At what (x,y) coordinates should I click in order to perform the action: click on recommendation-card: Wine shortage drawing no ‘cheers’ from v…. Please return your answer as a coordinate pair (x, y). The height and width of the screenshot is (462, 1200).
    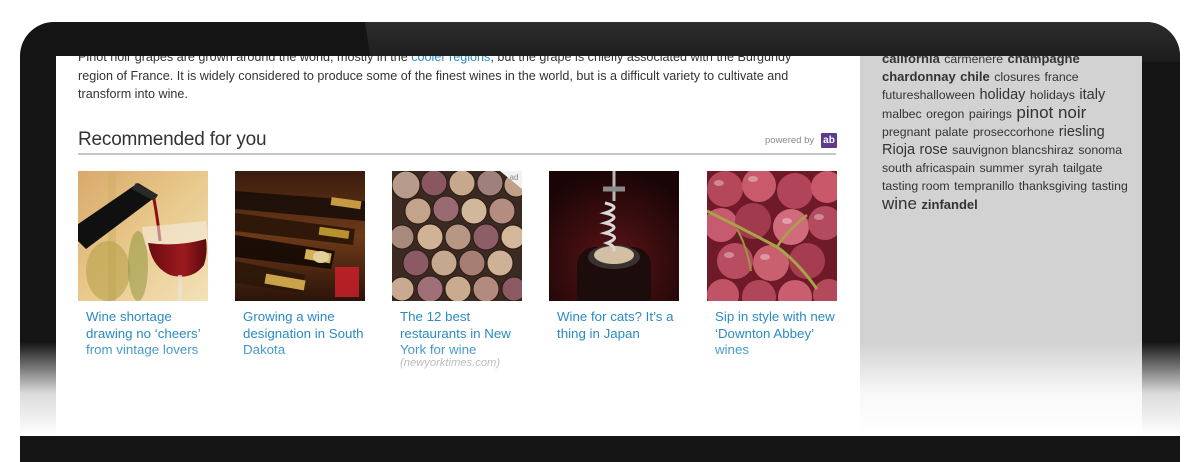
    Looking at the image, I should click on (143, 264).